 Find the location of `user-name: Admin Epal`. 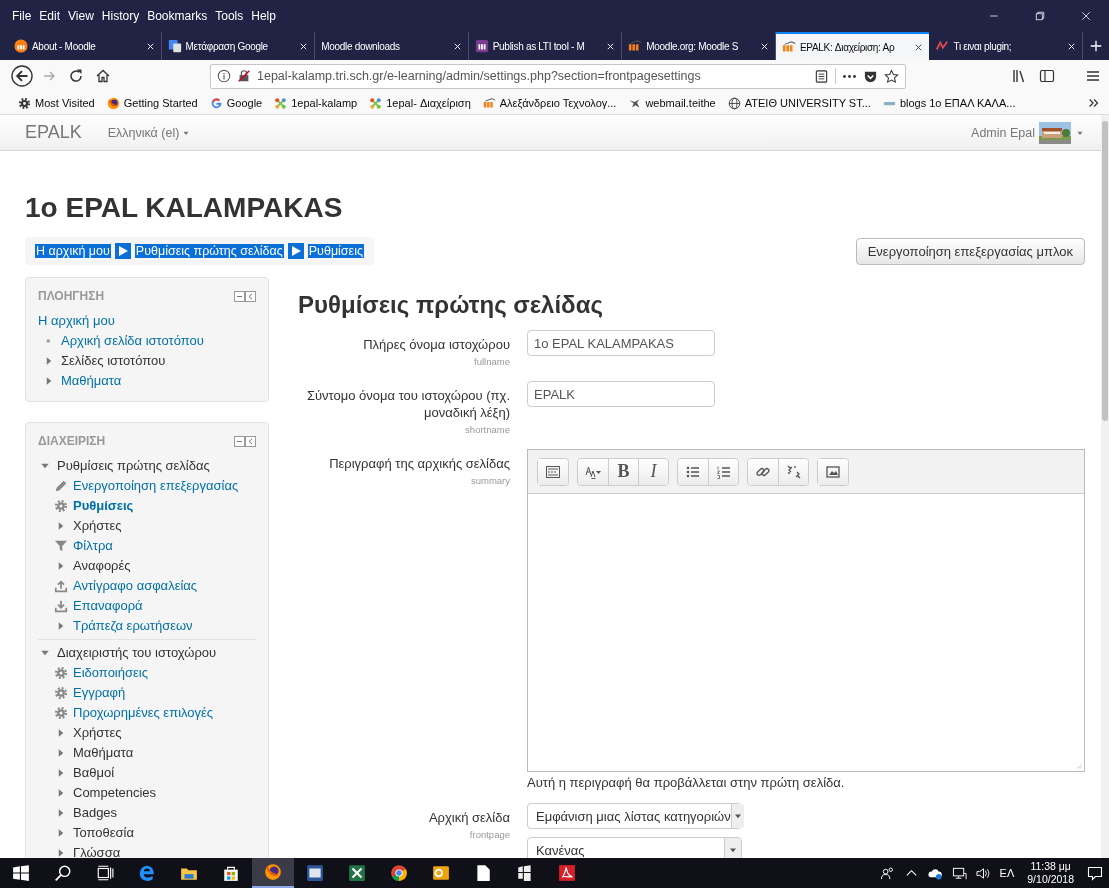

user-name: Admin Epal is located at coordinates (1003, 132).